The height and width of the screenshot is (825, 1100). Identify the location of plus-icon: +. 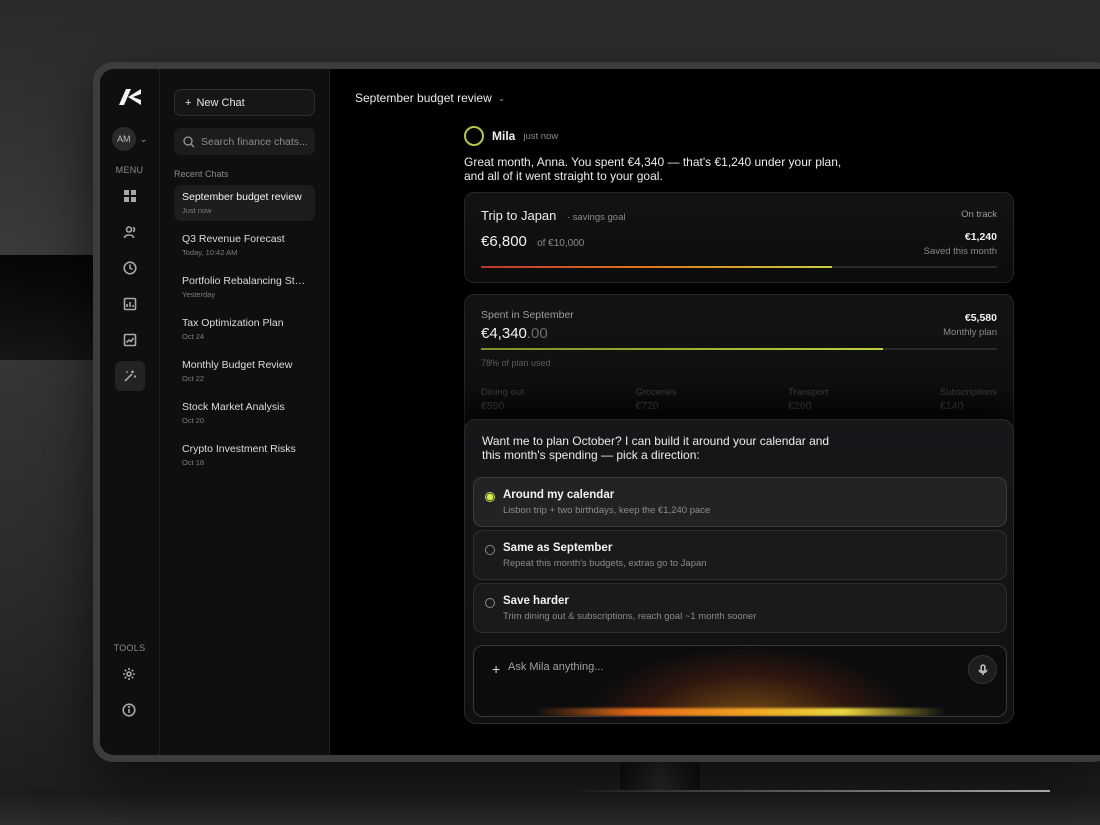
(188, 102).